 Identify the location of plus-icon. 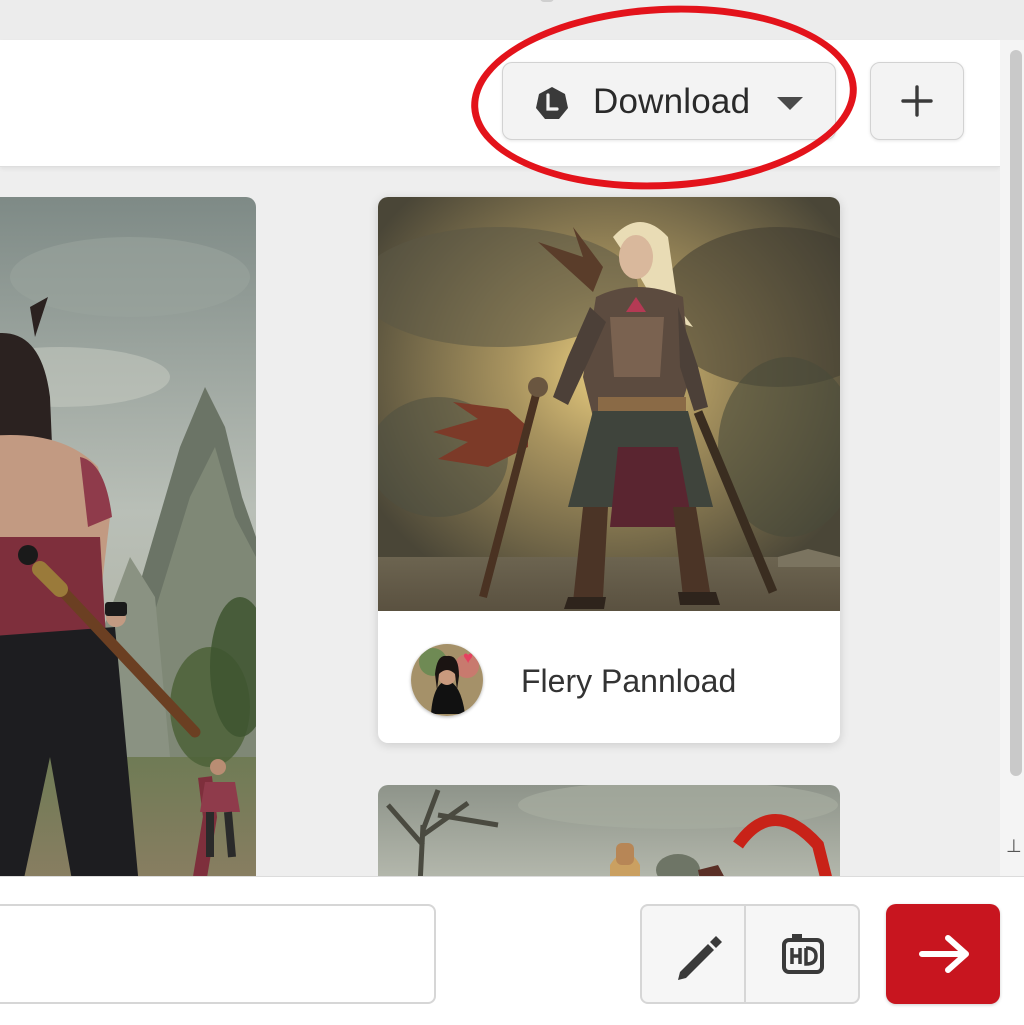
(917, 101).